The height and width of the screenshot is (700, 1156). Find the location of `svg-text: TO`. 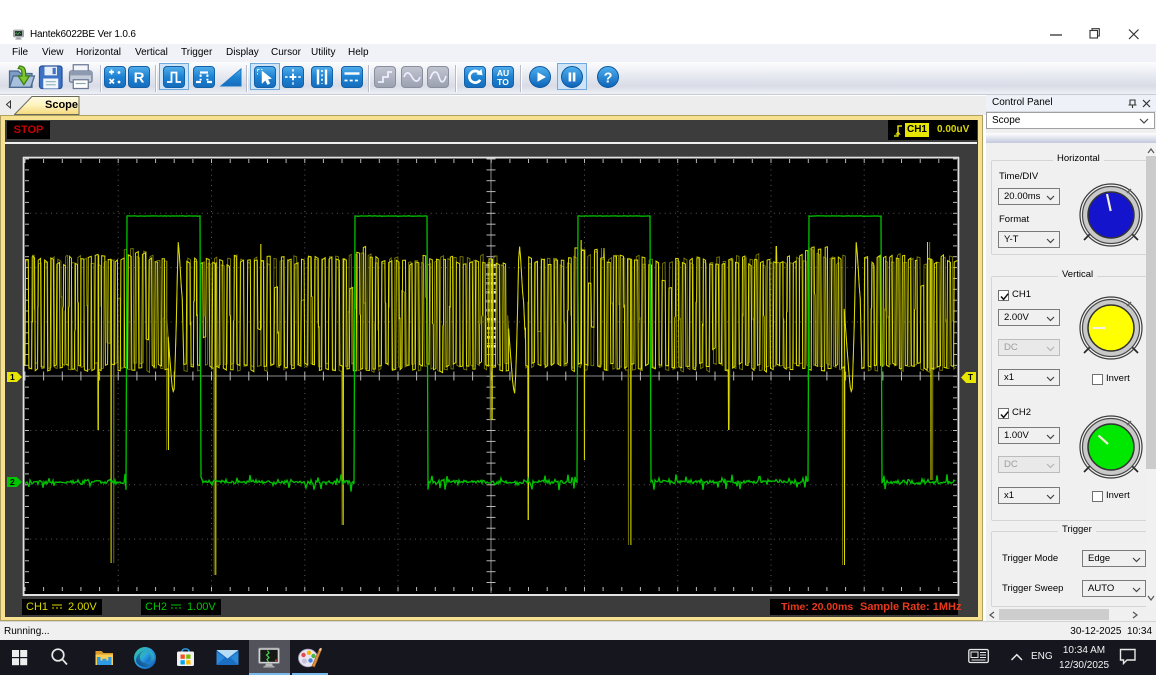

svg-text: TO is located at coordinates (503, 82).